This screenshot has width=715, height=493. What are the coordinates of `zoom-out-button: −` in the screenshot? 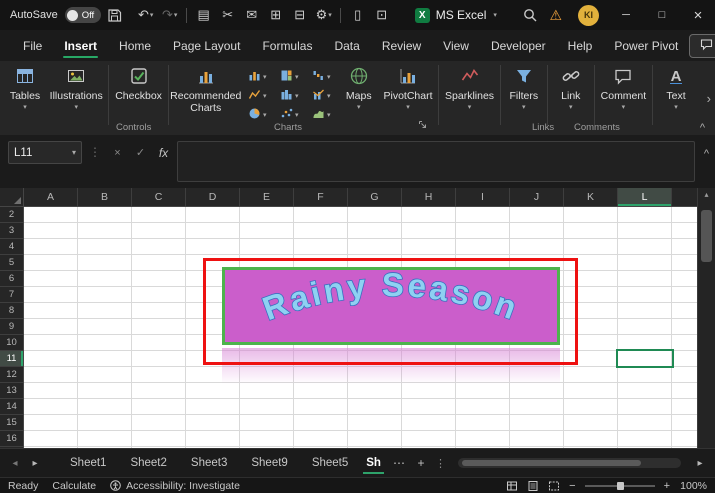 It's located at (572, 486).